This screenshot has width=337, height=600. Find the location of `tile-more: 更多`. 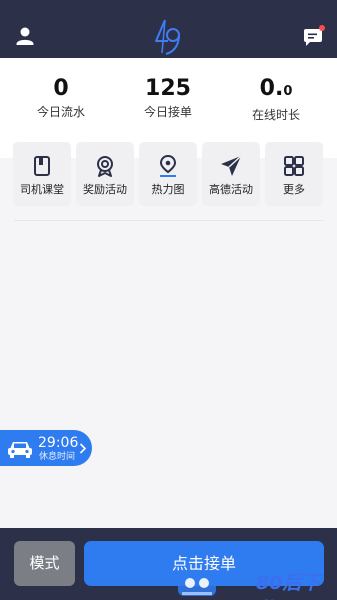

tile-more: 更多 is located at coordinates (294, 174).